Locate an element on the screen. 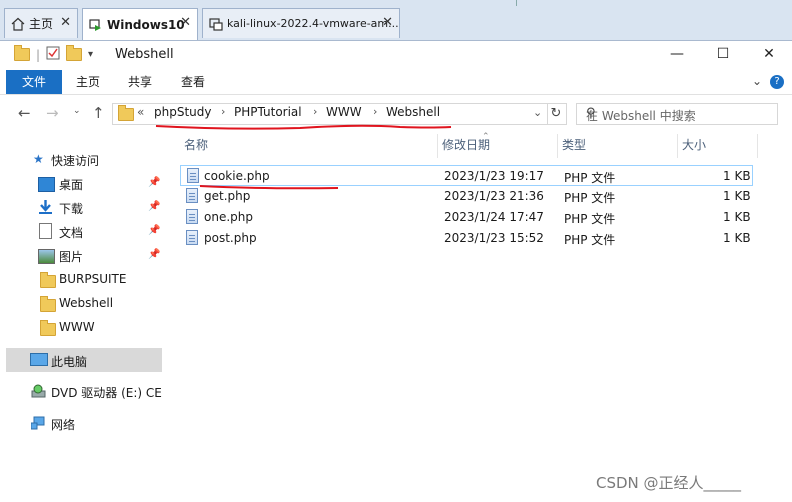 This screenshot has height=502, width=792. annotation-overlay is located at coordinates (303, 157).